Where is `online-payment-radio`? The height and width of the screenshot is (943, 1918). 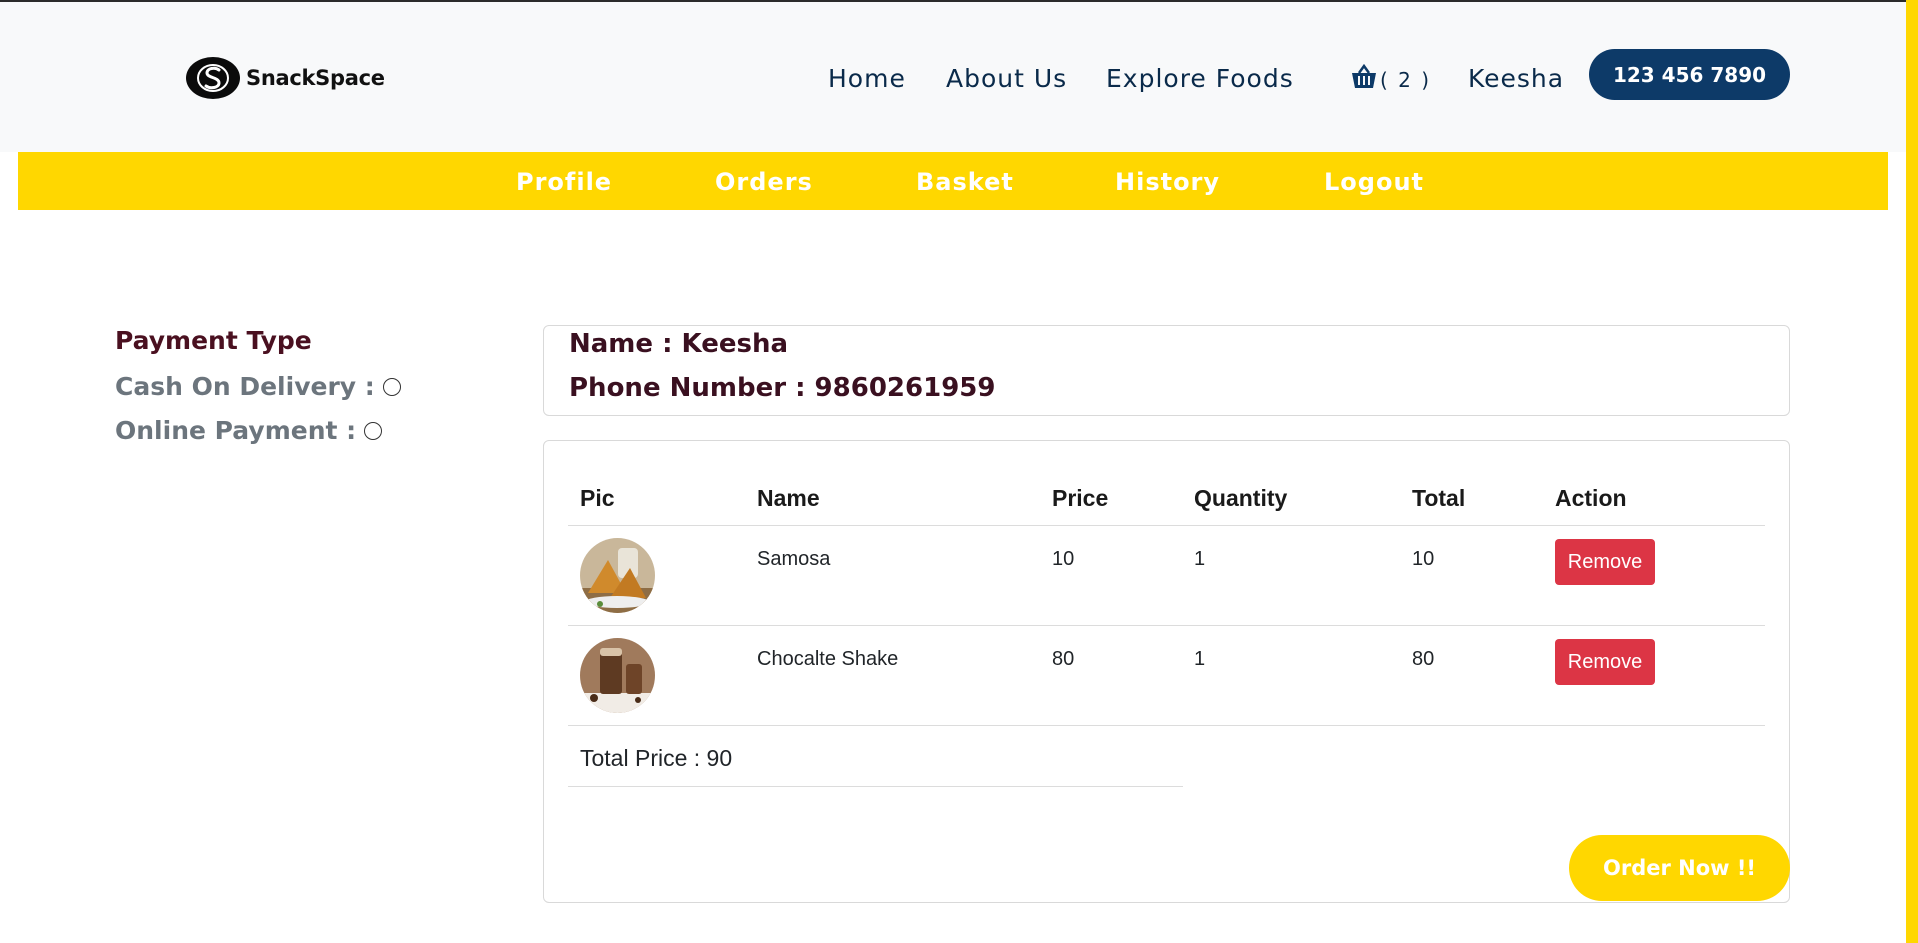 online-payment-radio is located at coordinates (373, 430).